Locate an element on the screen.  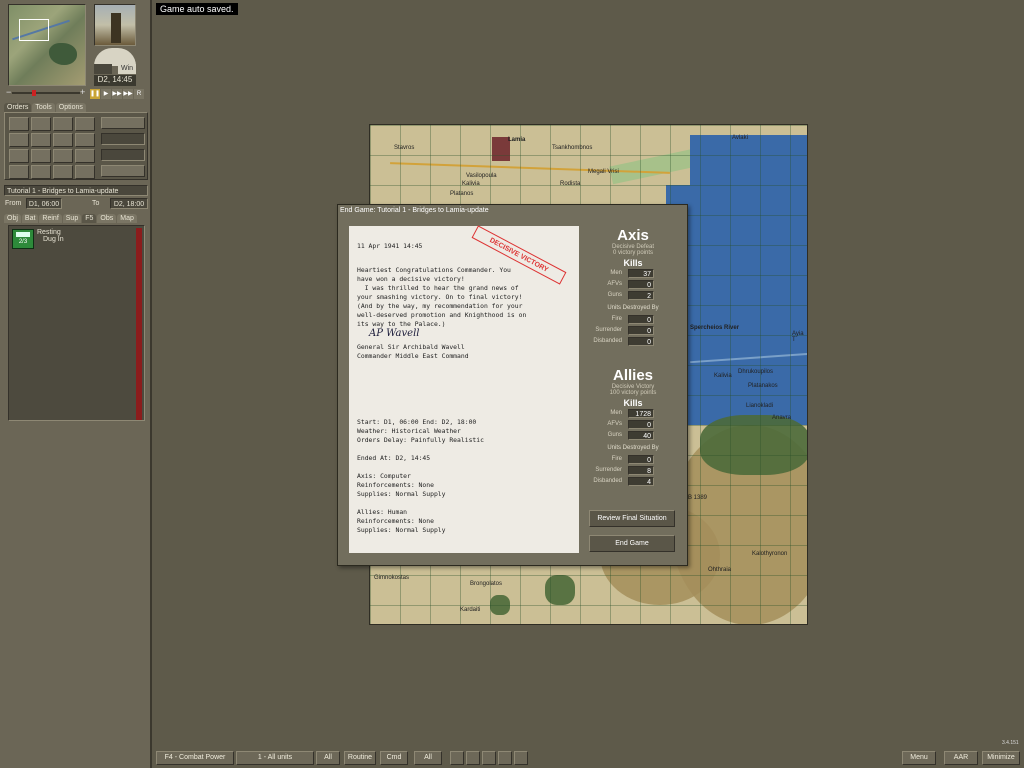
tab-sup: Sup is located at coordinates (72, 218).